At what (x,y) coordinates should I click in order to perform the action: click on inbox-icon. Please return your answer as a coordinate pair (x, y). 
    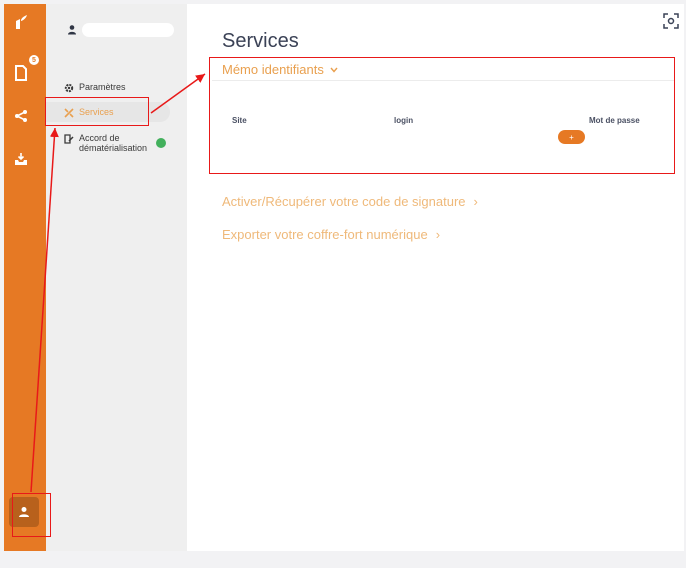
    Looking at the image, I should click on (21, 159).